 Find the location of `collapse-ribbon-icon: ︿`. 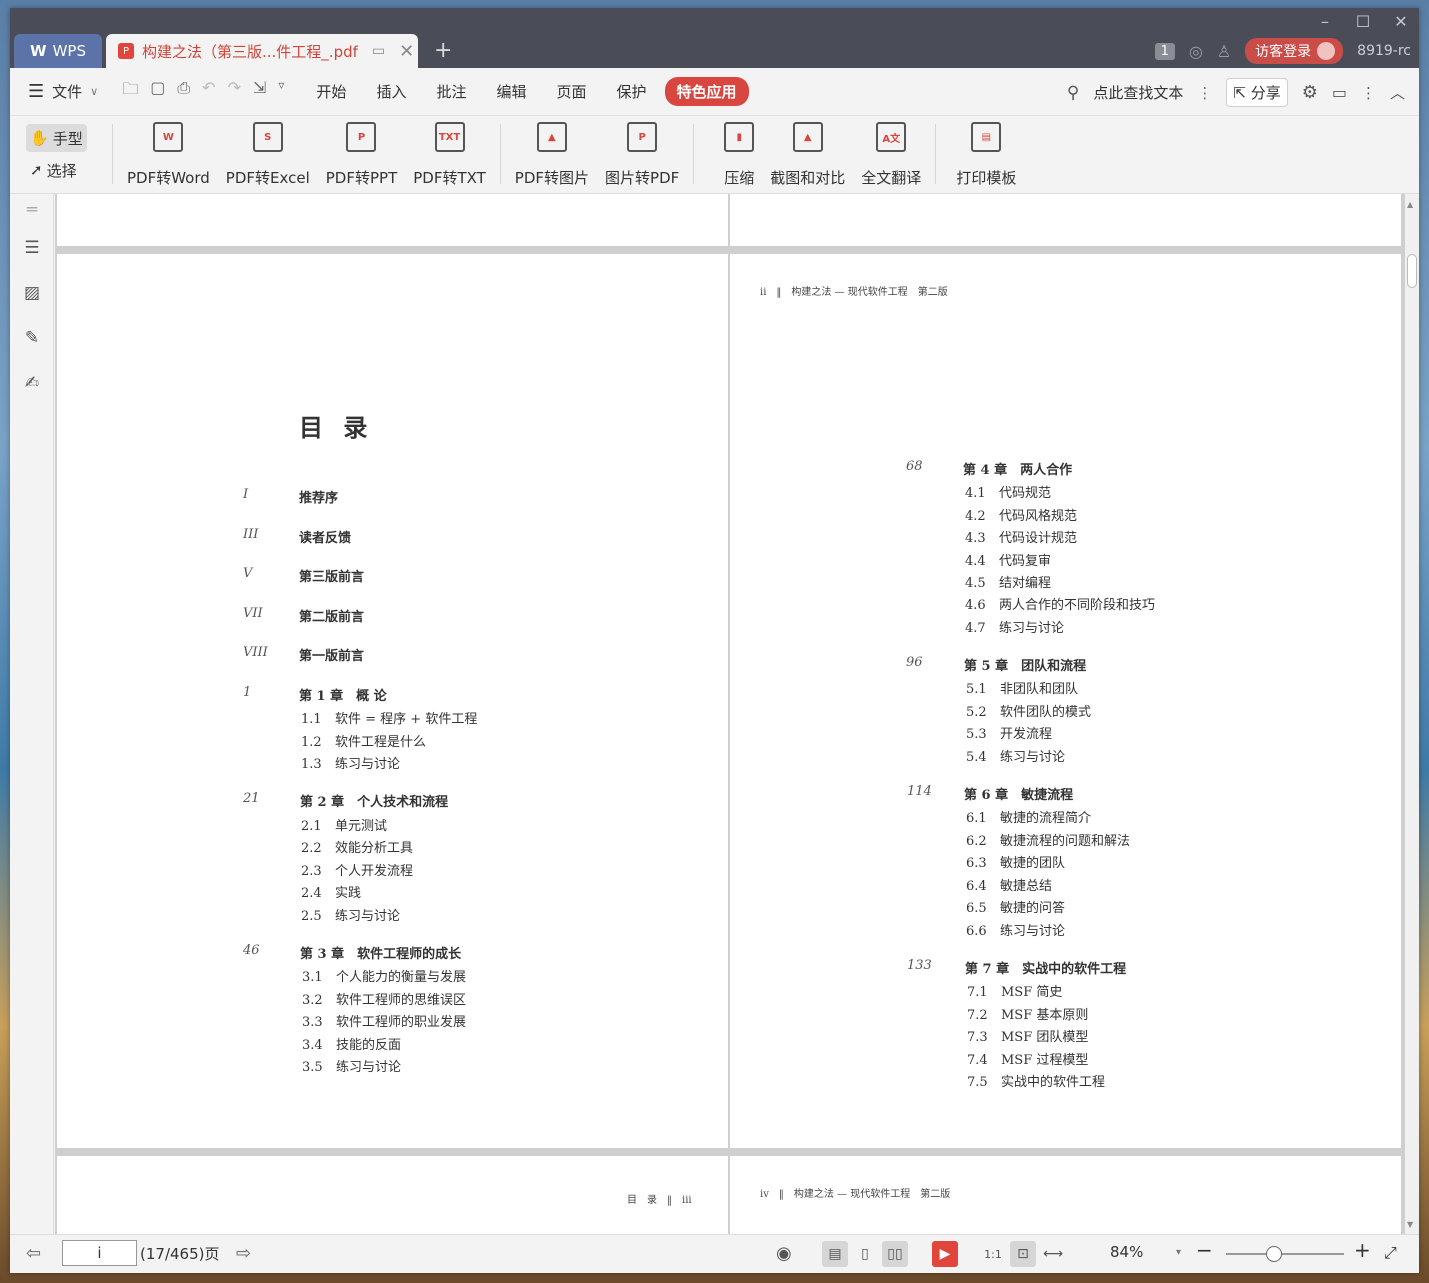

collapse-ribbon-icon: ︿ is located at coordinates (1397, 92).